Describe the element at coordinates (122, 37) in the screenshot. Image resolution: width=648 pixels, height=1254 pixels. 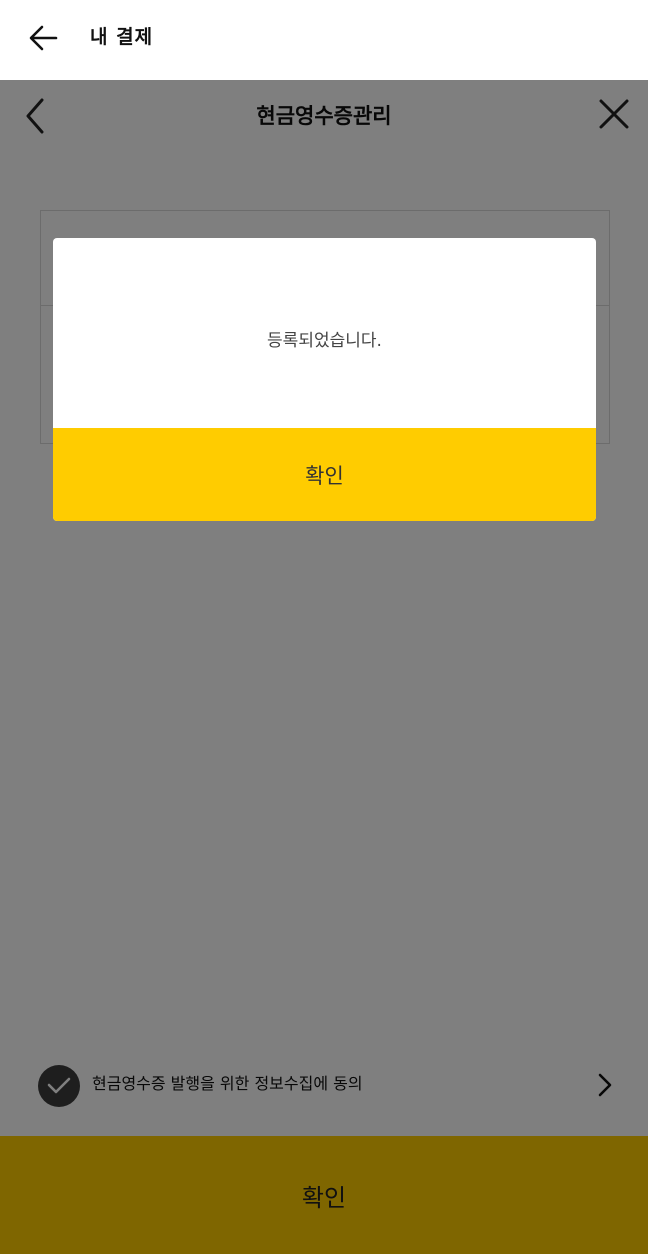
I see `app-bar-title: 내 결제` at that location.